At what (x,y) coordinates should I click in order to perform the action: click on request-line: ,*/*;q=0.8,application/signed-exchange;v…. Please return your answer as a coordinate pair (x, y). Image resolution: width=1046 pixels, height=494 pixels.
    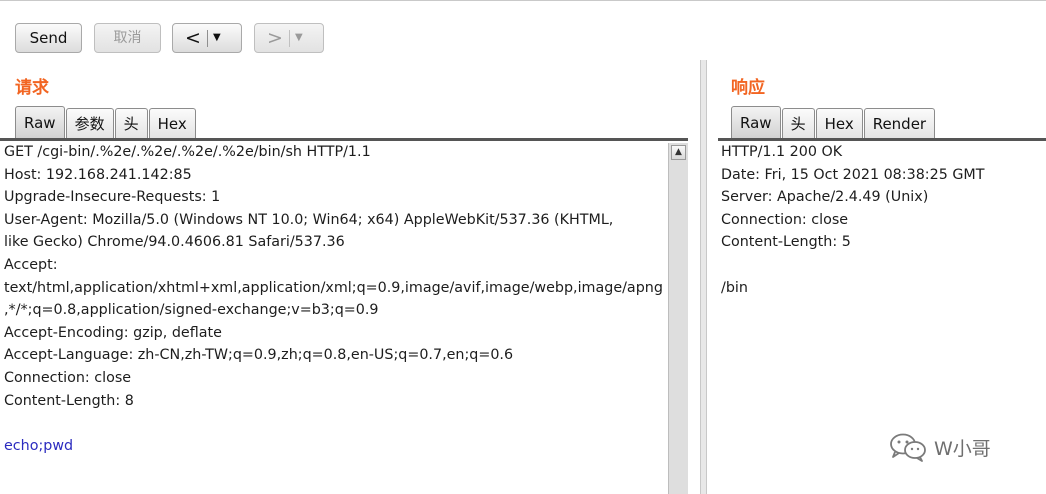
    Looking at the image, I should click on (191, 310).